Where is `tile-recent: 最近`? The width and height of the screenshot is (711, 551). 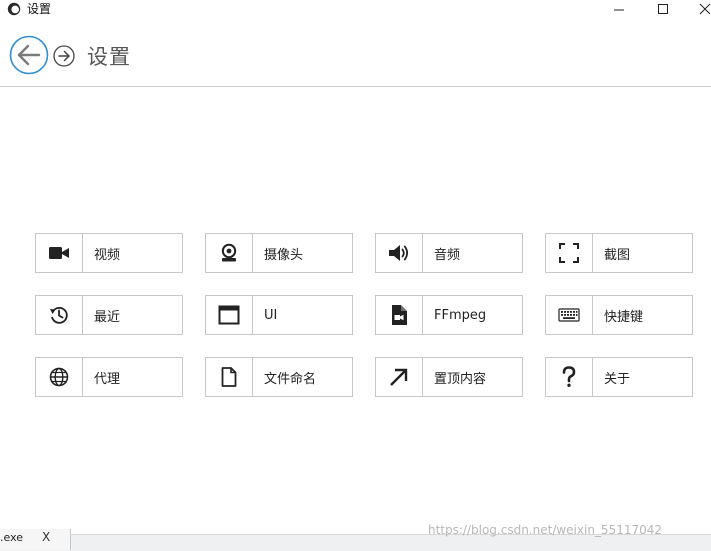 tile-recent: 最近 is located at coordinates (109, 315).